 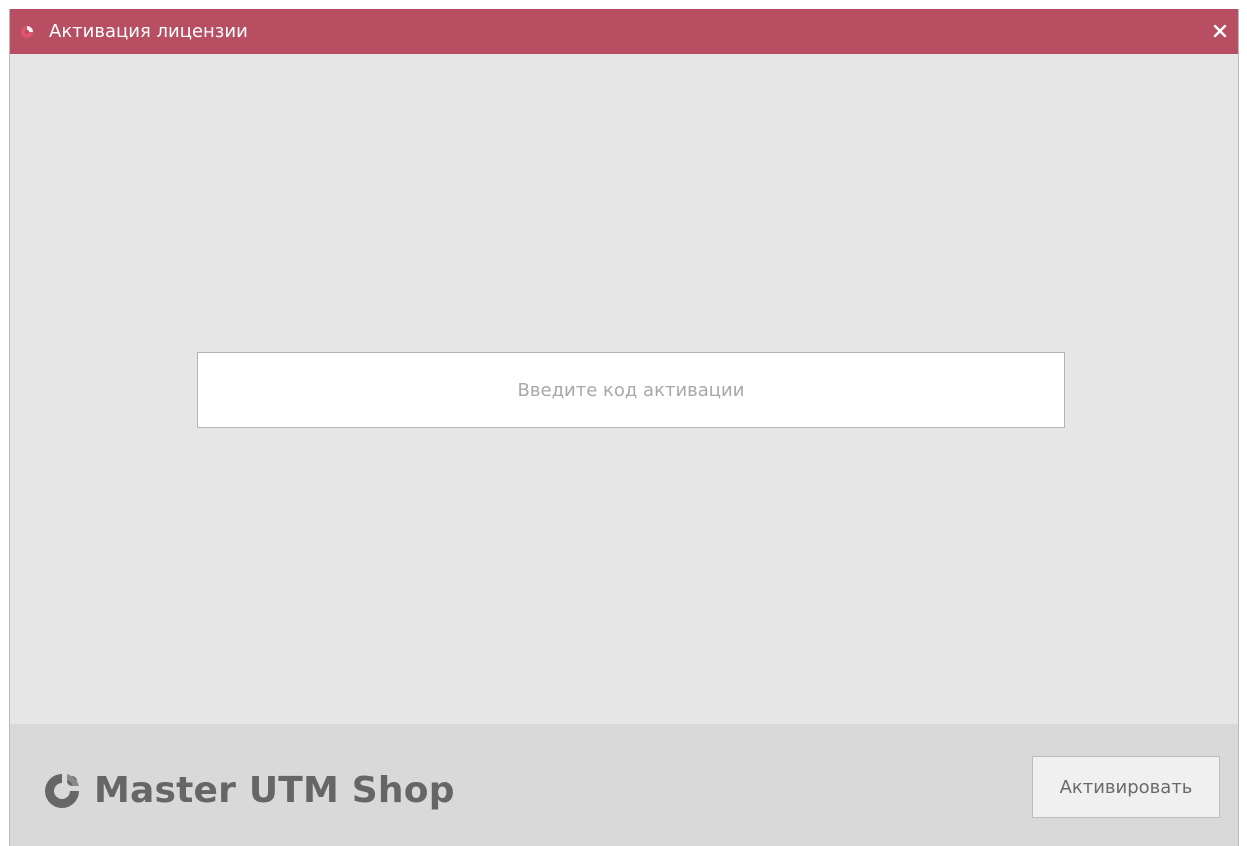 I want to click on close-button, so click(x=1220, y=31).